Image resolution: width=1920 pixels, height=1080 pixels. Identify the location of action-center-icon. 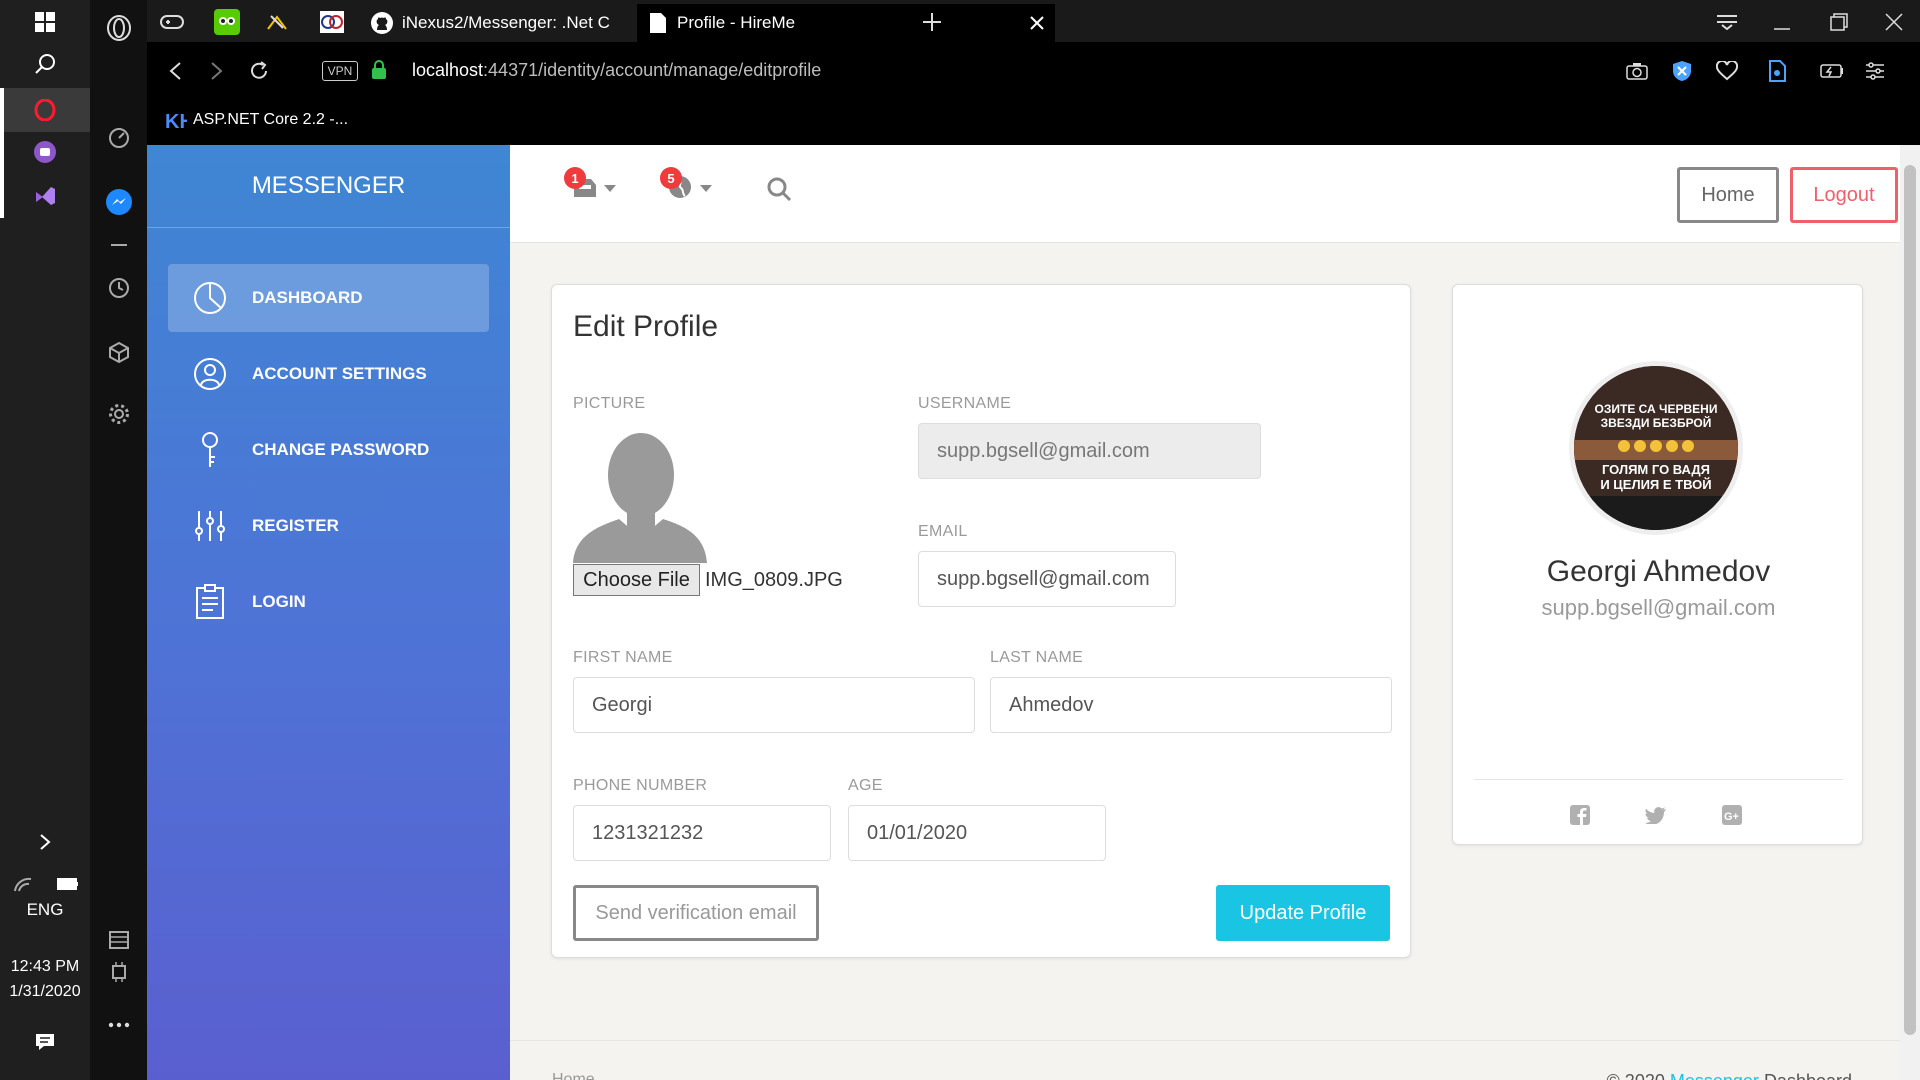
(45, 1042).